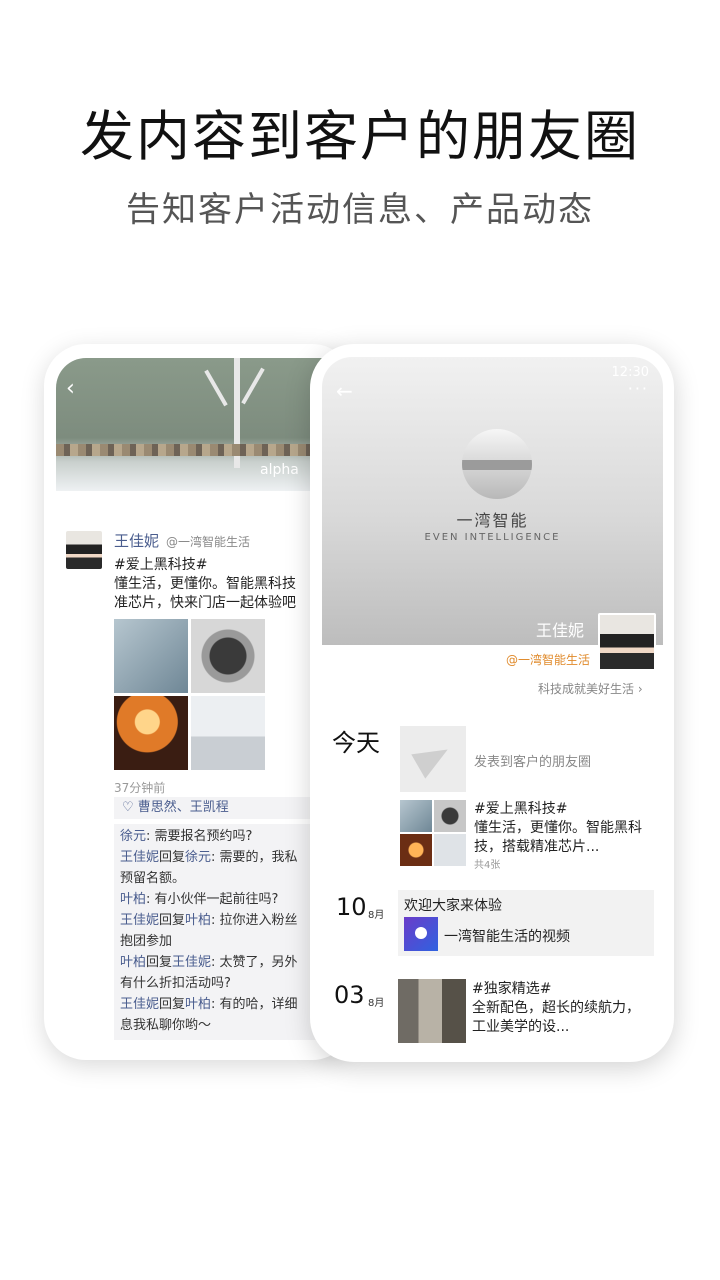 The height and width of the screenshot is (1280, 720). I want to click on cover-pebbles, so click(204, 450).